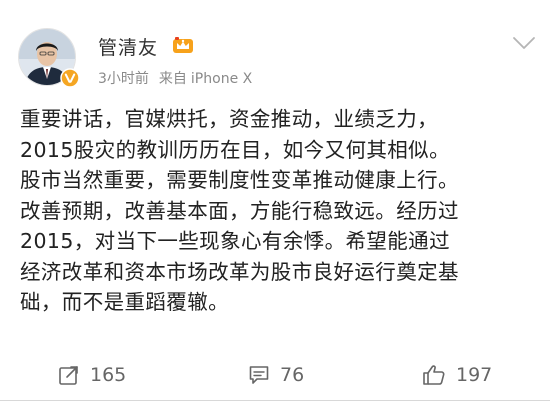  I want to click on post-text-line: 改善预期，改善基本面，方能行稳致远。经历过, so click(239, 210).